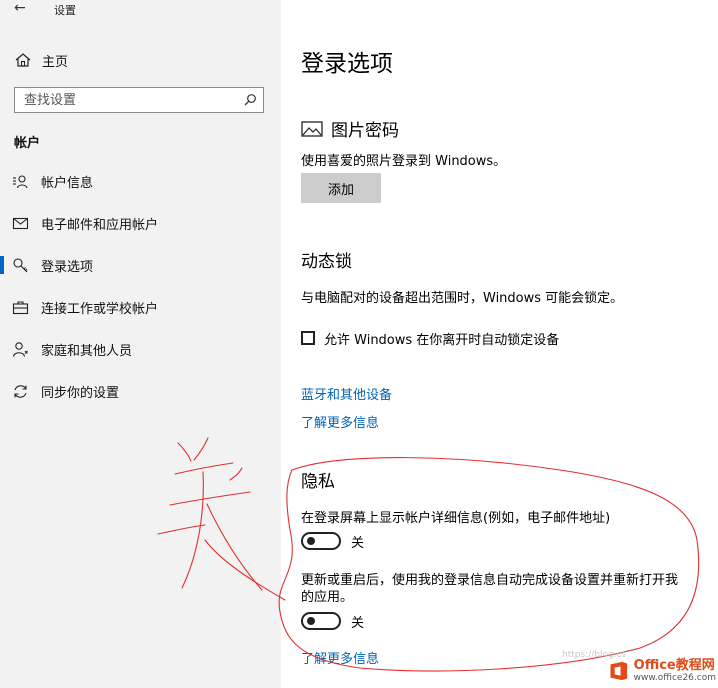 This screenshot has width=718, height=688. Describe the element at coordinates (100, 309) in the screenshot. I see `sidebar-item-label: 连接工作或学校帐户` at that location.